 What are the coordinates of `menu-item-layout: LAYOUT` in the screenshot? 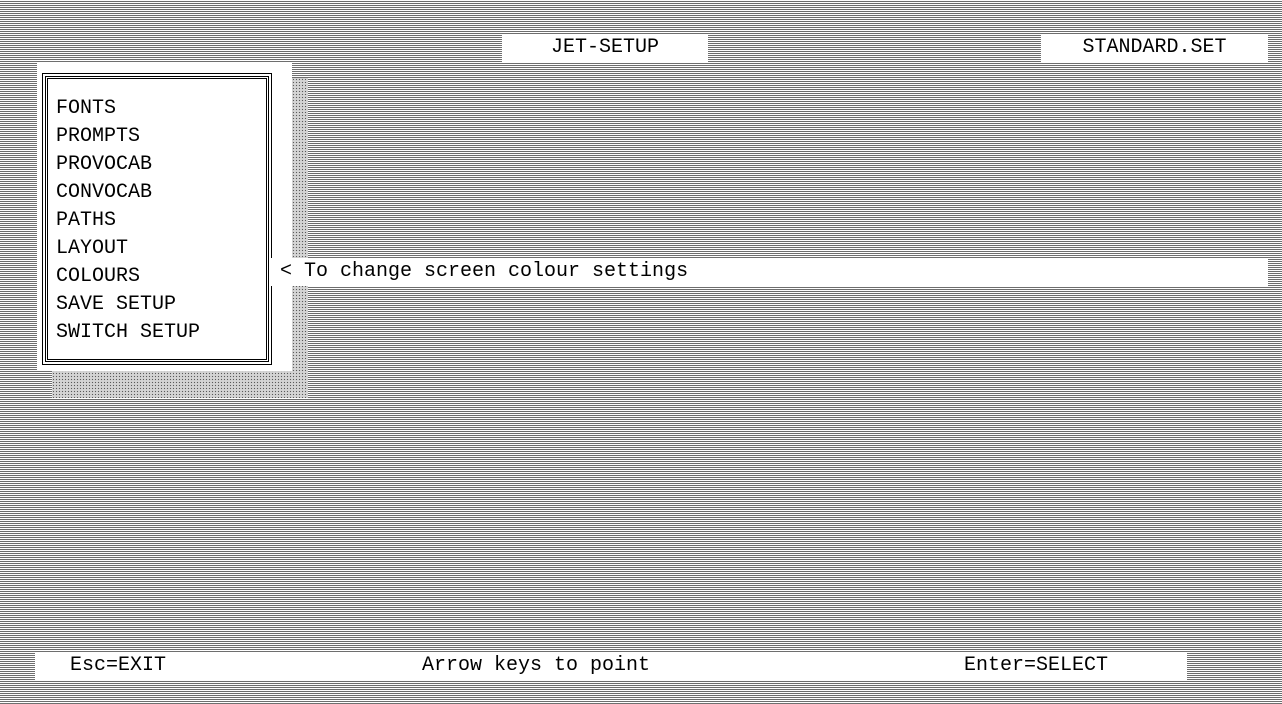 It's located at (128, 249).